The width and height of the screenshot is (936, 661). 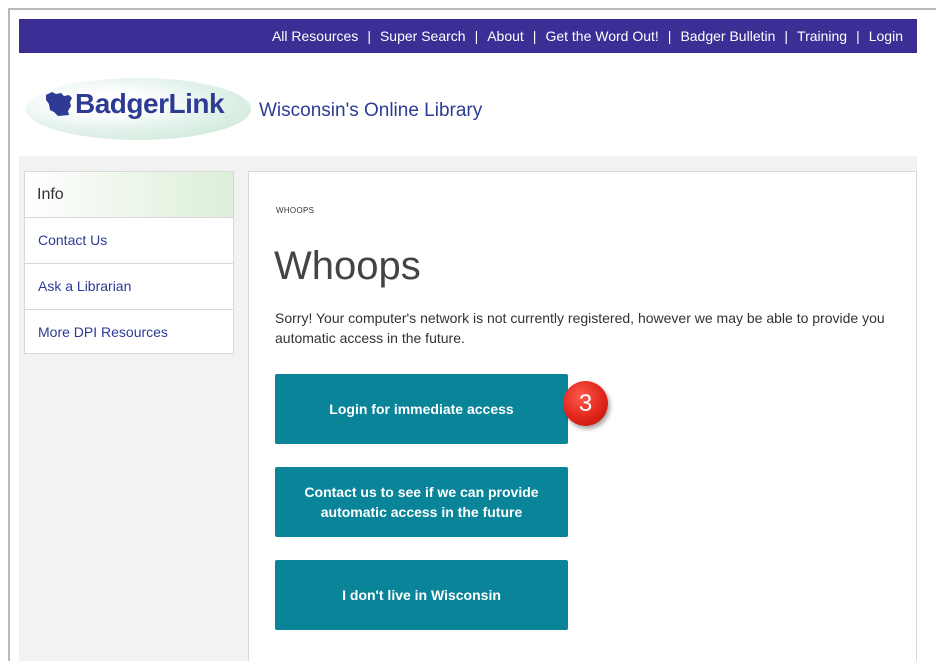 What do you see at coordinates (347, 266) in the screenshot?
I see `page-title: Whoops` at bounding box center [347, 266].